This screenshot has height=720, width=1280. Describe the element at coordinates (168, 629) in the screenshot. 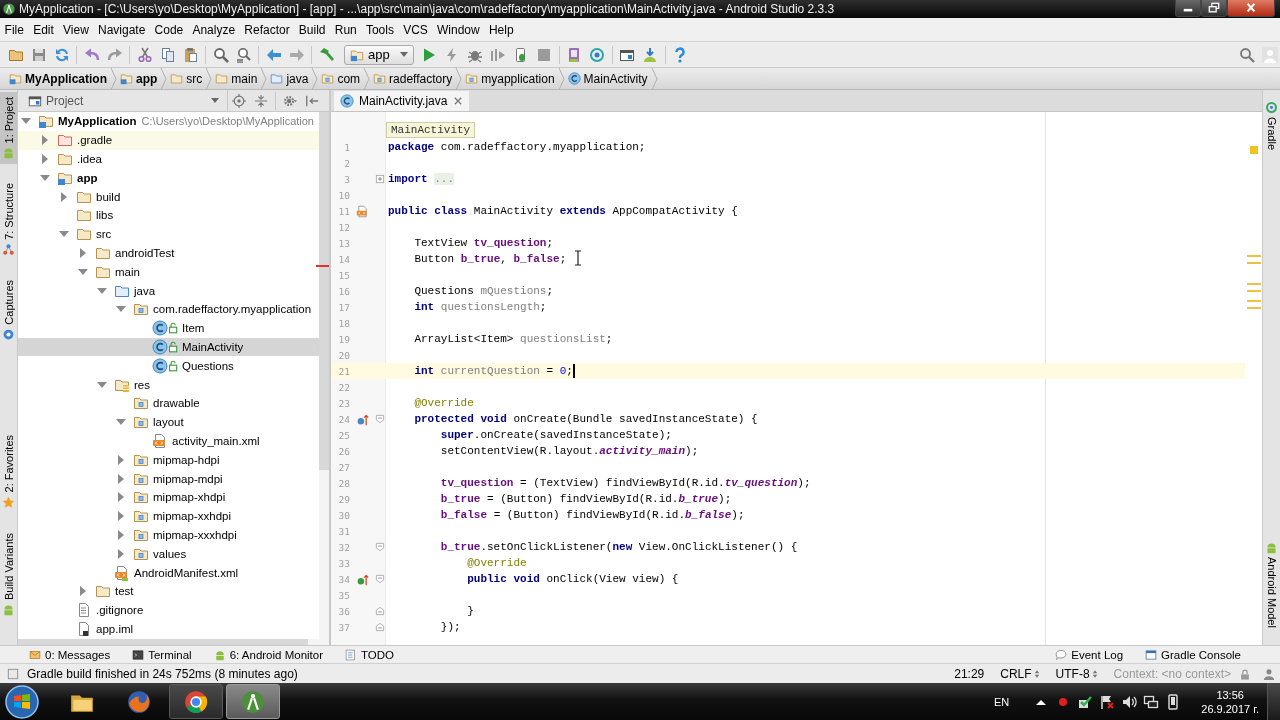

I see `tree-item: app.iml` at that location.